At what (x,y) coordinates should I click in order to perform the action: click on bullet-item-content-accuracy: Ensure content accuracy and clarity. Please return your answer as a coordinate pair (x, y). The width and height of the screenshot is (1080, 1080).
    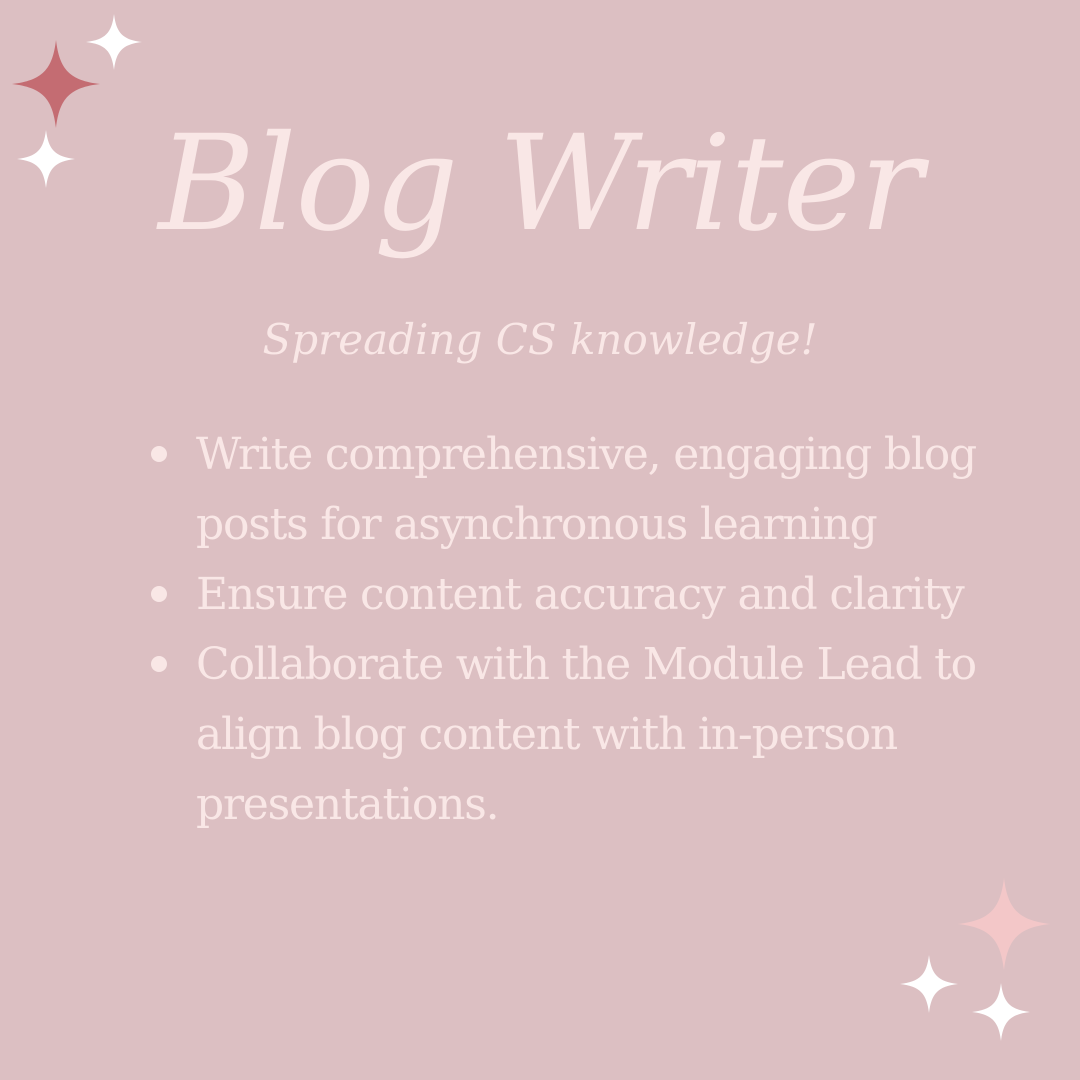
    Looking at the image, I should click on (570, 595).